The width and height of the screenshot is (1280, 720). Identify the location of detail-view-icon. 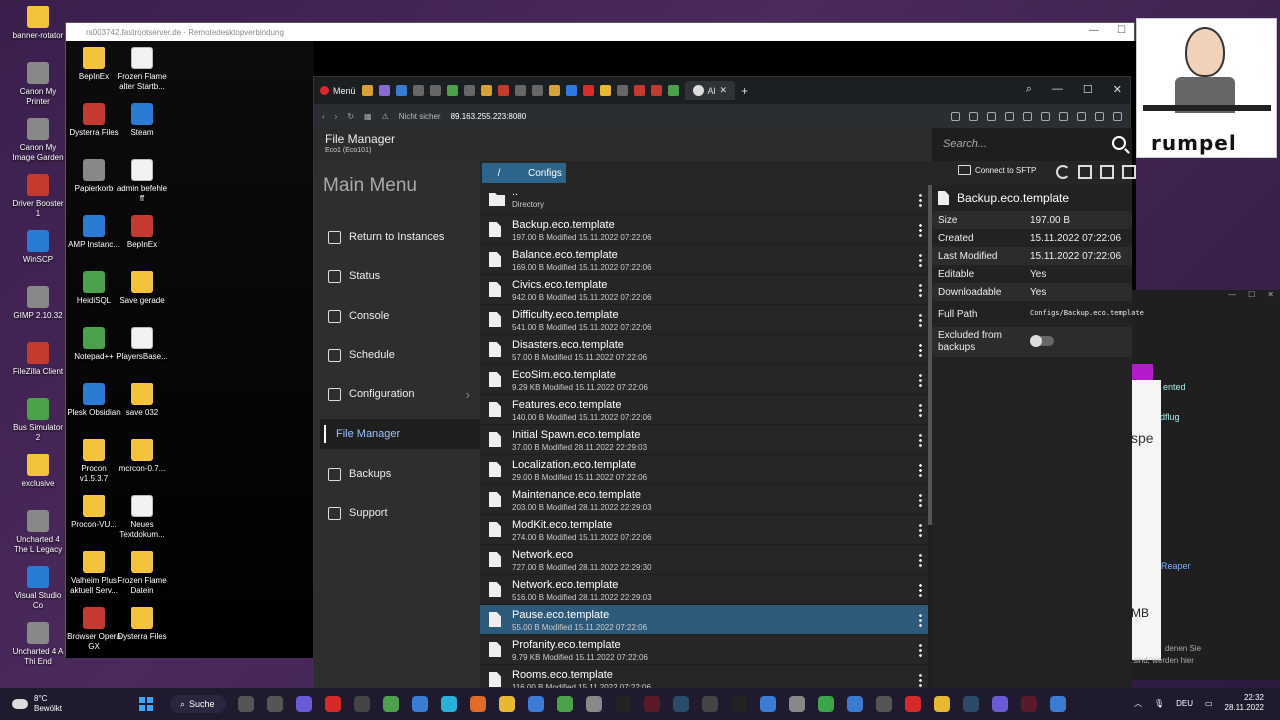
(1107, 172).